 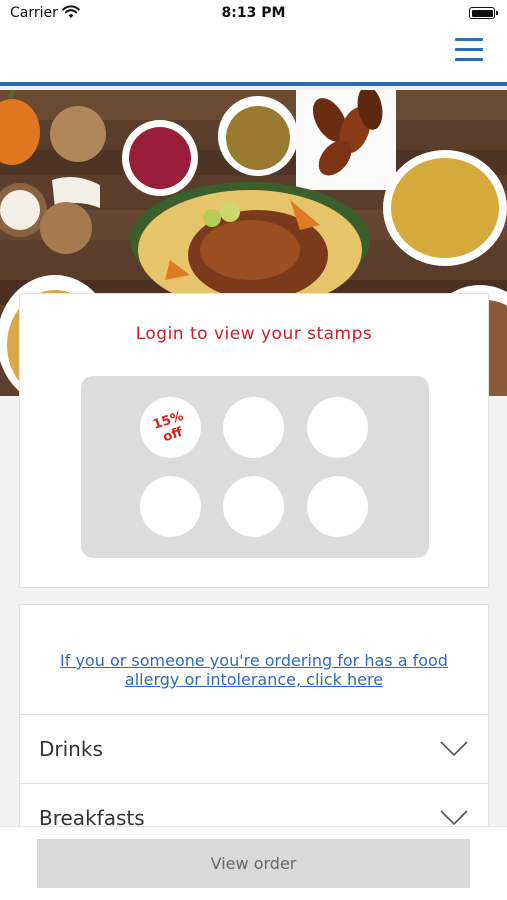 I want to click on bottom-bar: View order, so click(x=253, y=863).